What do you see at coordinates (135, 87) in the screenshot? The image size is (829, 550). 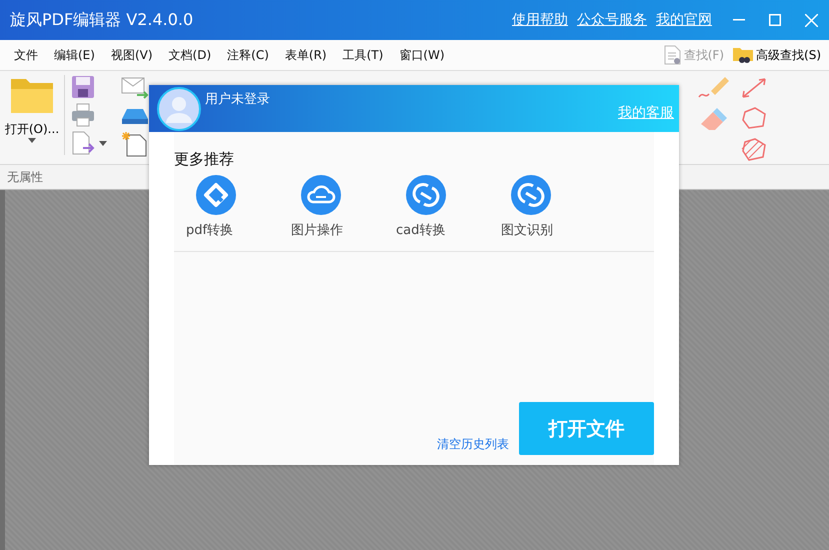 I see `mail-icon` at bounding box center [135, 87].